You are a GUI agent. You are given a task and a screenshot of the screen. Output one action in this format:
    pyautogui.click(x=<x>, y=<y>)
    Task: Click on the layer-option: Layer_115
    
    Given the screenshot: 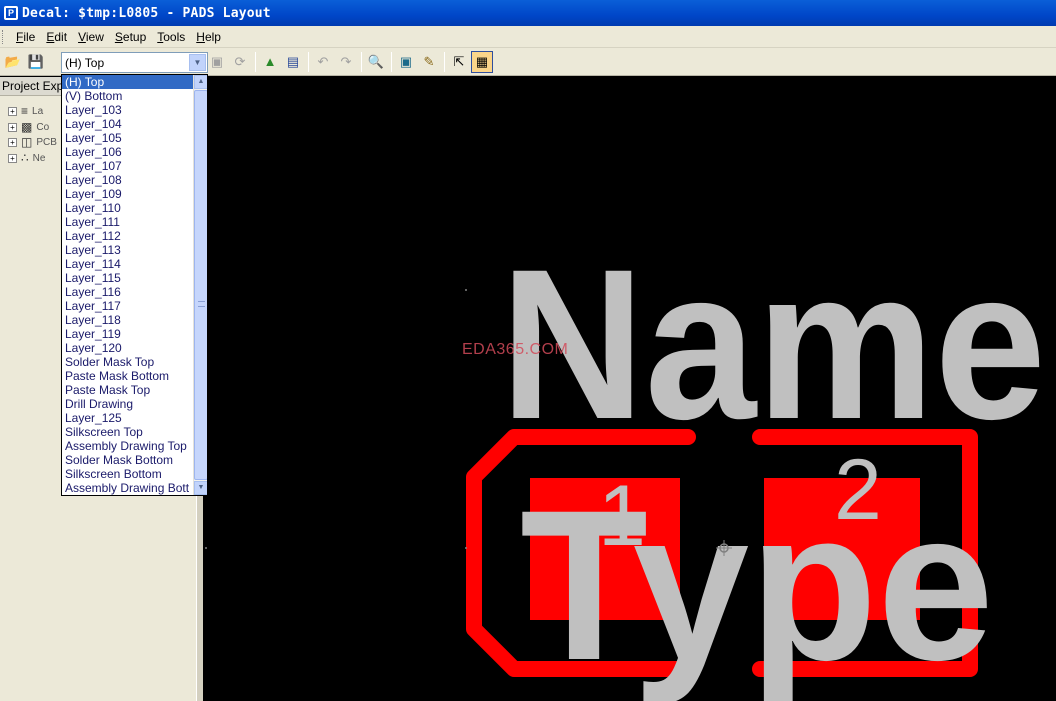 What is the action you would take?
    pyautogui.click(x=127, y=278)
    